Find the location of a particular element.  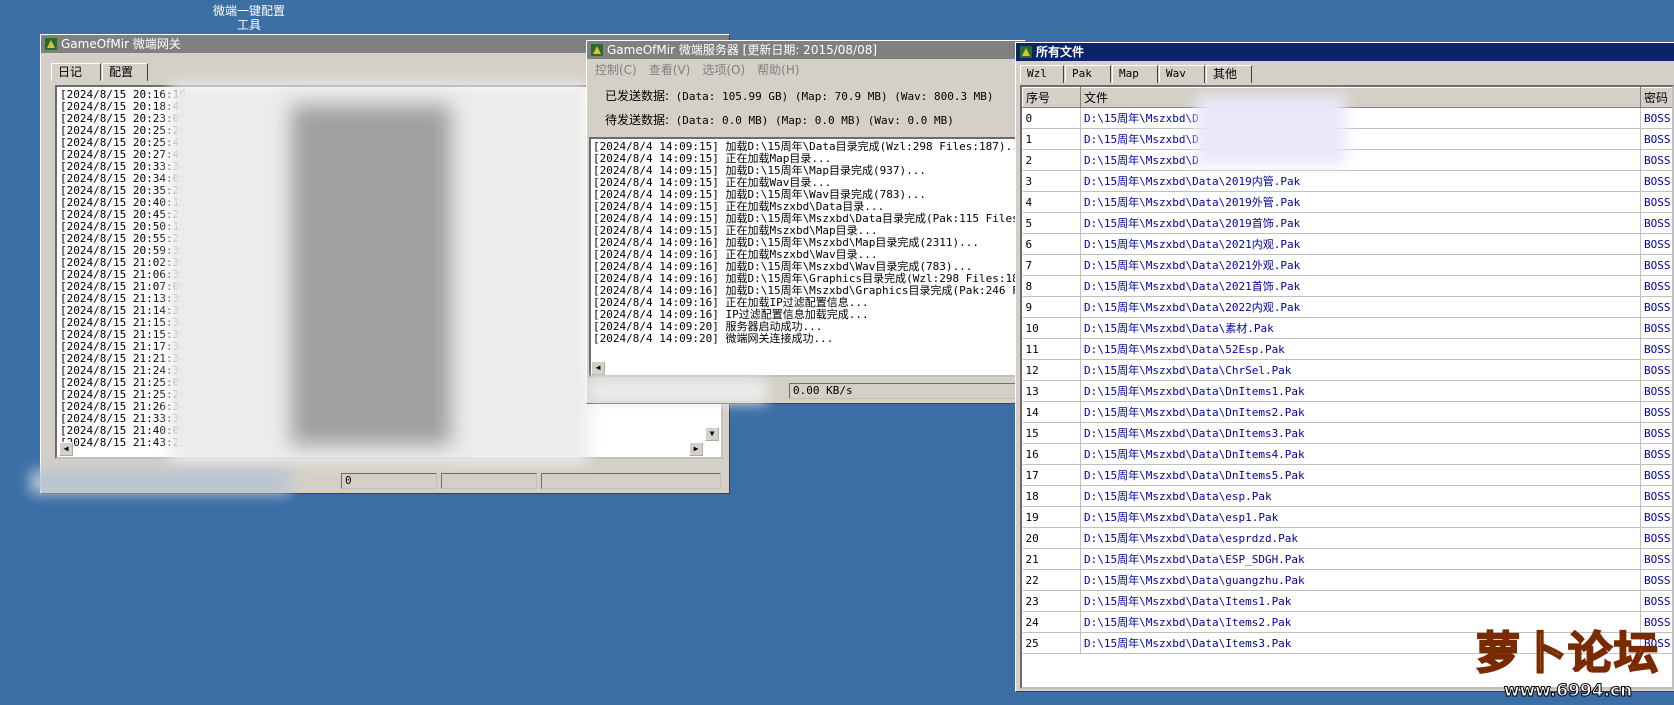

watermark-logo-text: 萝卜论坛 is located at coordinates (1567, 653).